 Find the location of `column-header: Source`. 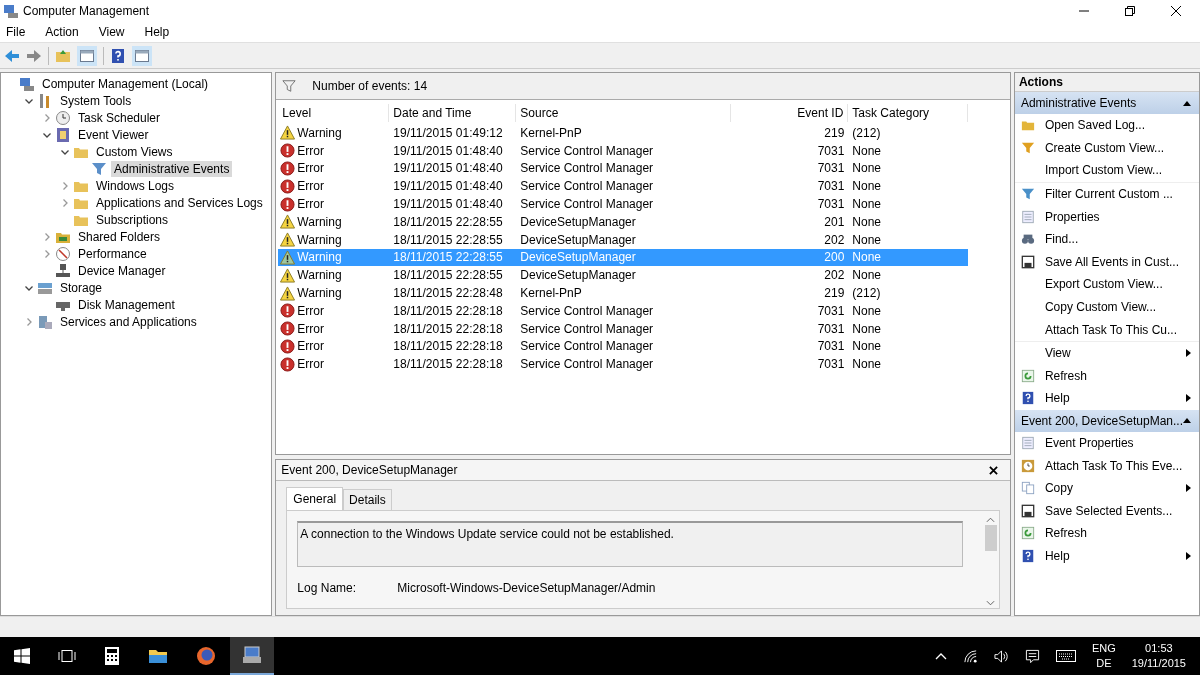

column-header: Source is located at coordinates (624, 113).